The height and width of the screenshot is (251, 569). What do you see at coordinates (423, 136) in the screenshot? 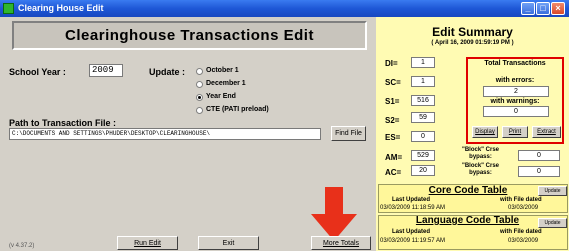
I see `count-value-es: 0` at bounding box center [423, 136].